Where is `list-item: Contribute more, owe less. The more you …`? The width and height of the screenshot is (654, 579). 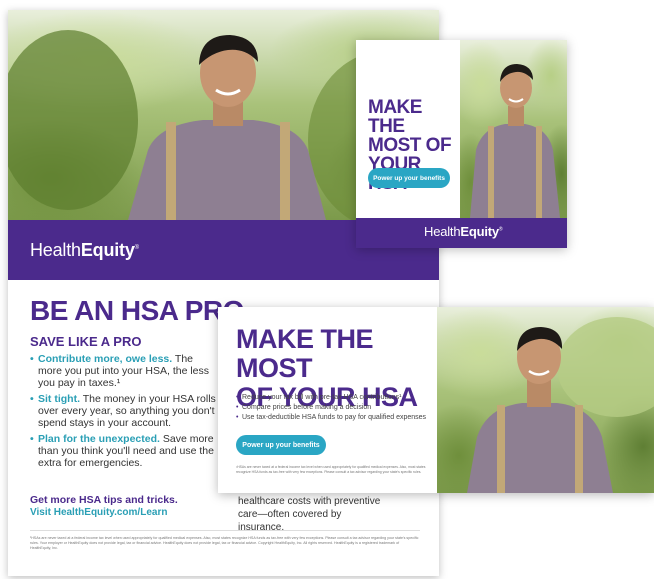
list-item: Contribute more, owe less. The more you … is located at coordinates (123, 371).